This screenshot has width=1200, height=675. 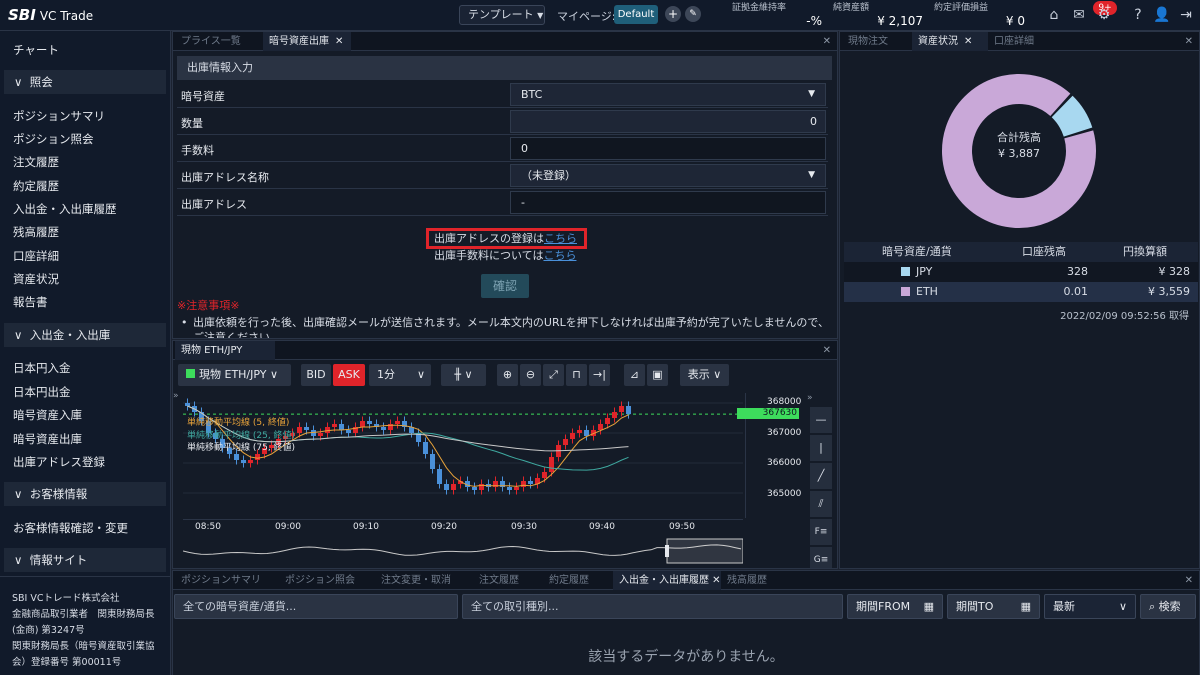 What do you see at coordinates (505, 255) in the screenshot?
I see `fee-note: 出庫手数料についてはこちら` at bounding box center [505, 255].